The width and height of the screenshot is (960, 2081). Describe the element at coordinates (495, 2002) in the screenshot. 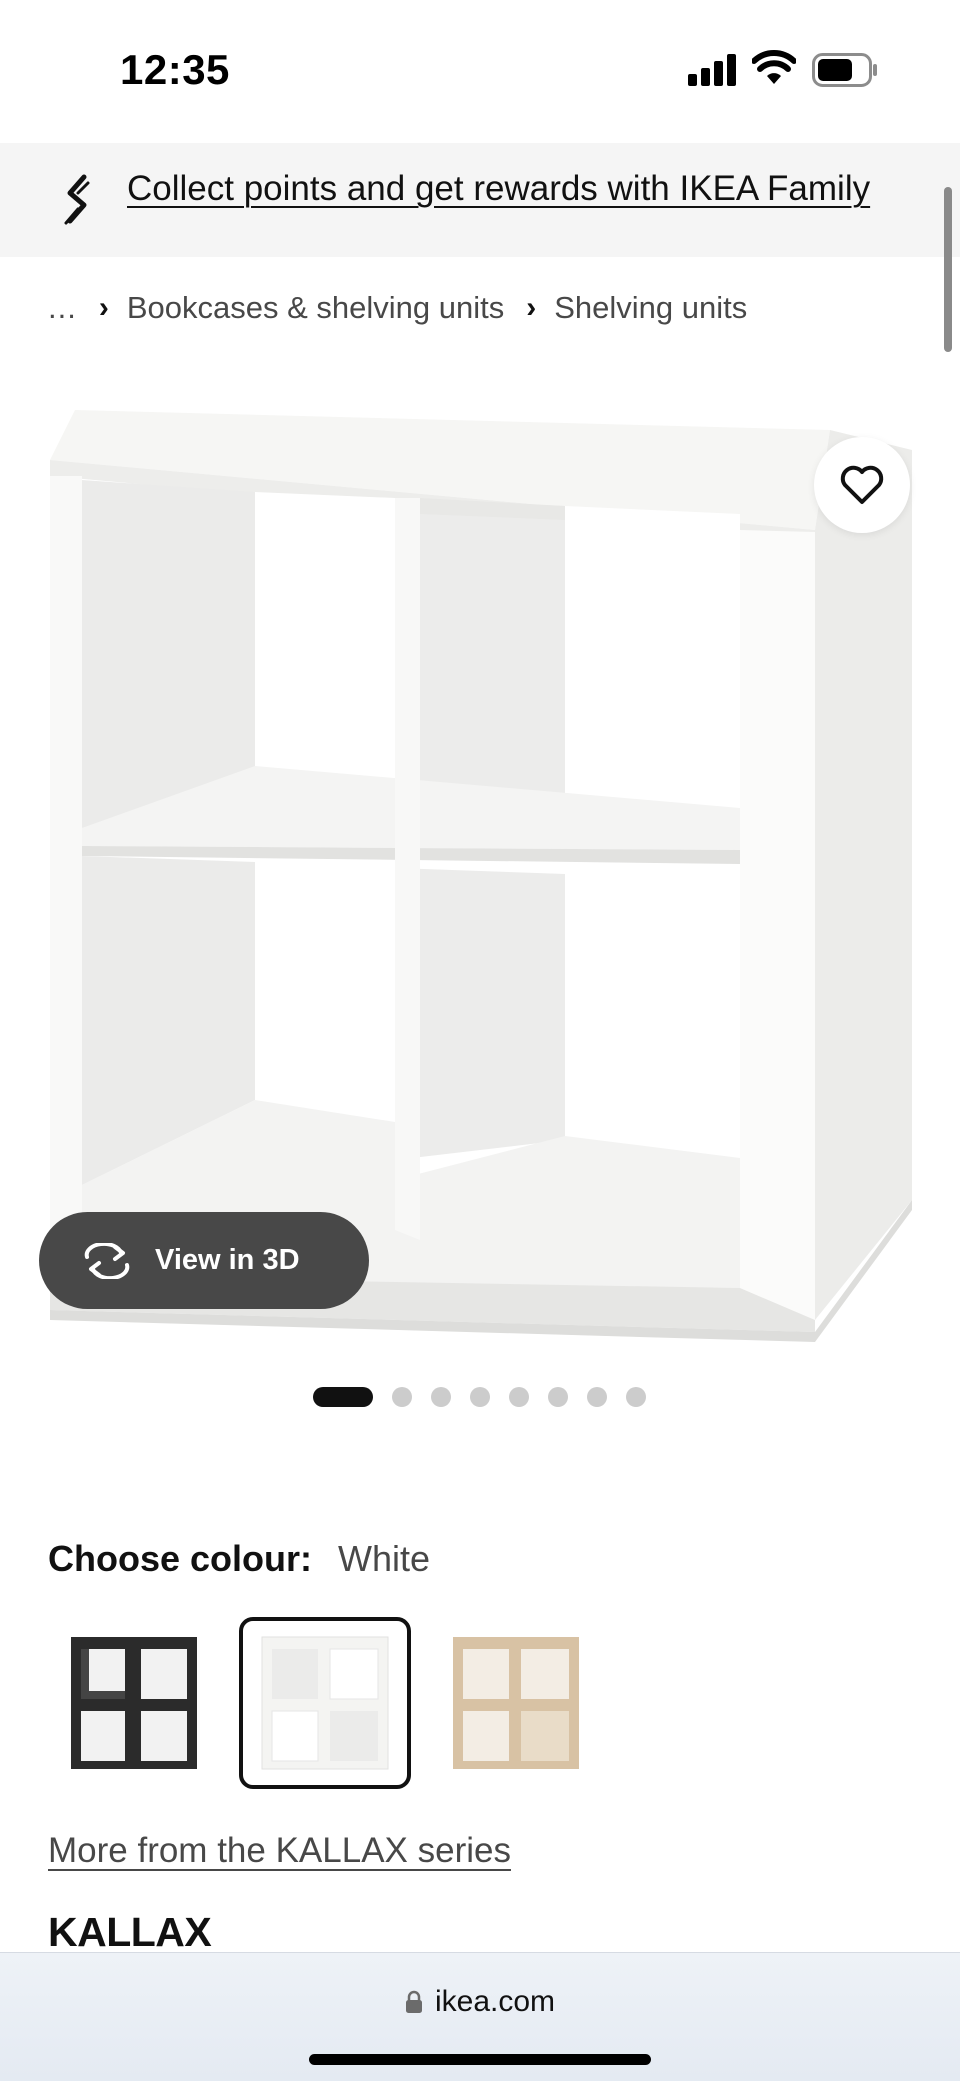

I see `url-text: ikea.com` at that location.